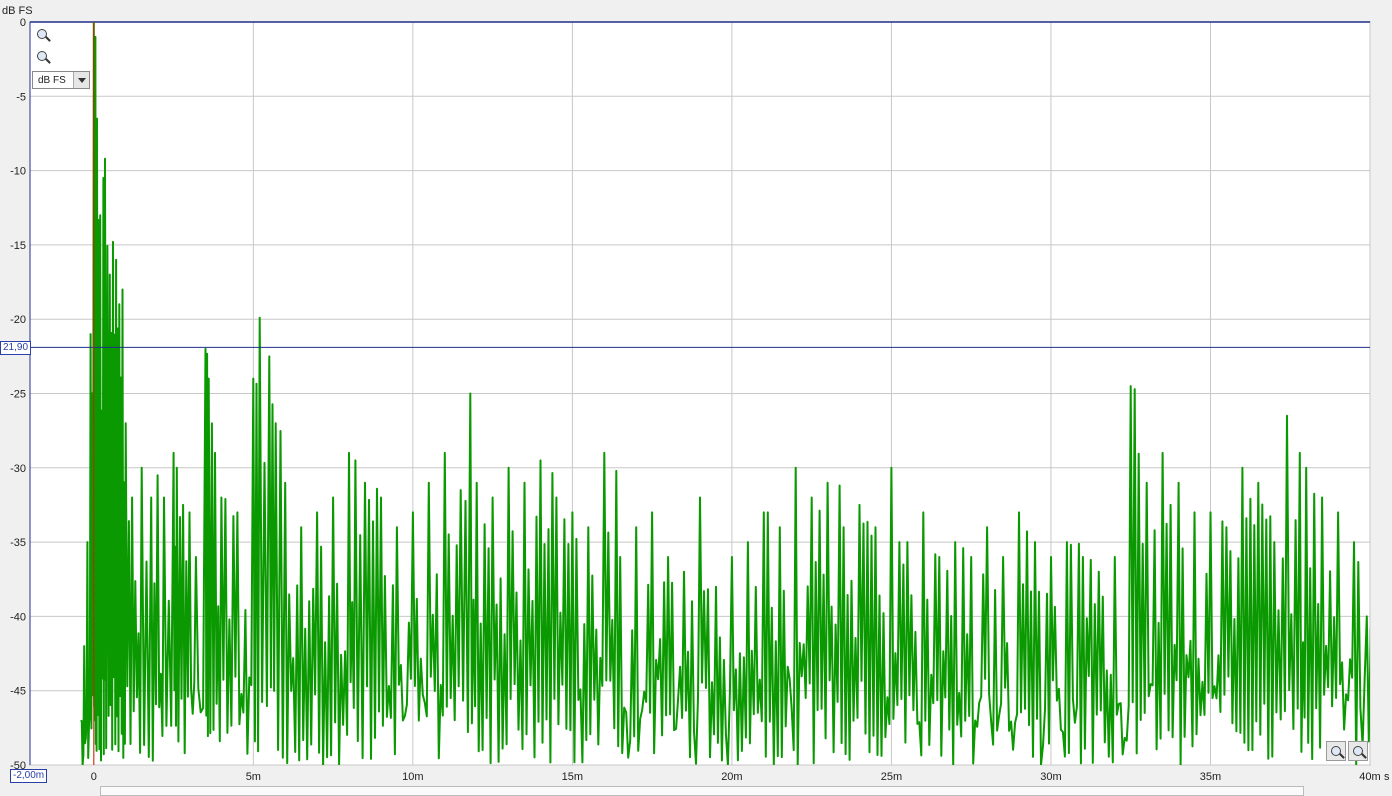 This screenshot has height=796, width=1392. Describe the element at coordinates (17, 11) in the screenshot. I see `y-axis-unit-label: dB FS` at that location.